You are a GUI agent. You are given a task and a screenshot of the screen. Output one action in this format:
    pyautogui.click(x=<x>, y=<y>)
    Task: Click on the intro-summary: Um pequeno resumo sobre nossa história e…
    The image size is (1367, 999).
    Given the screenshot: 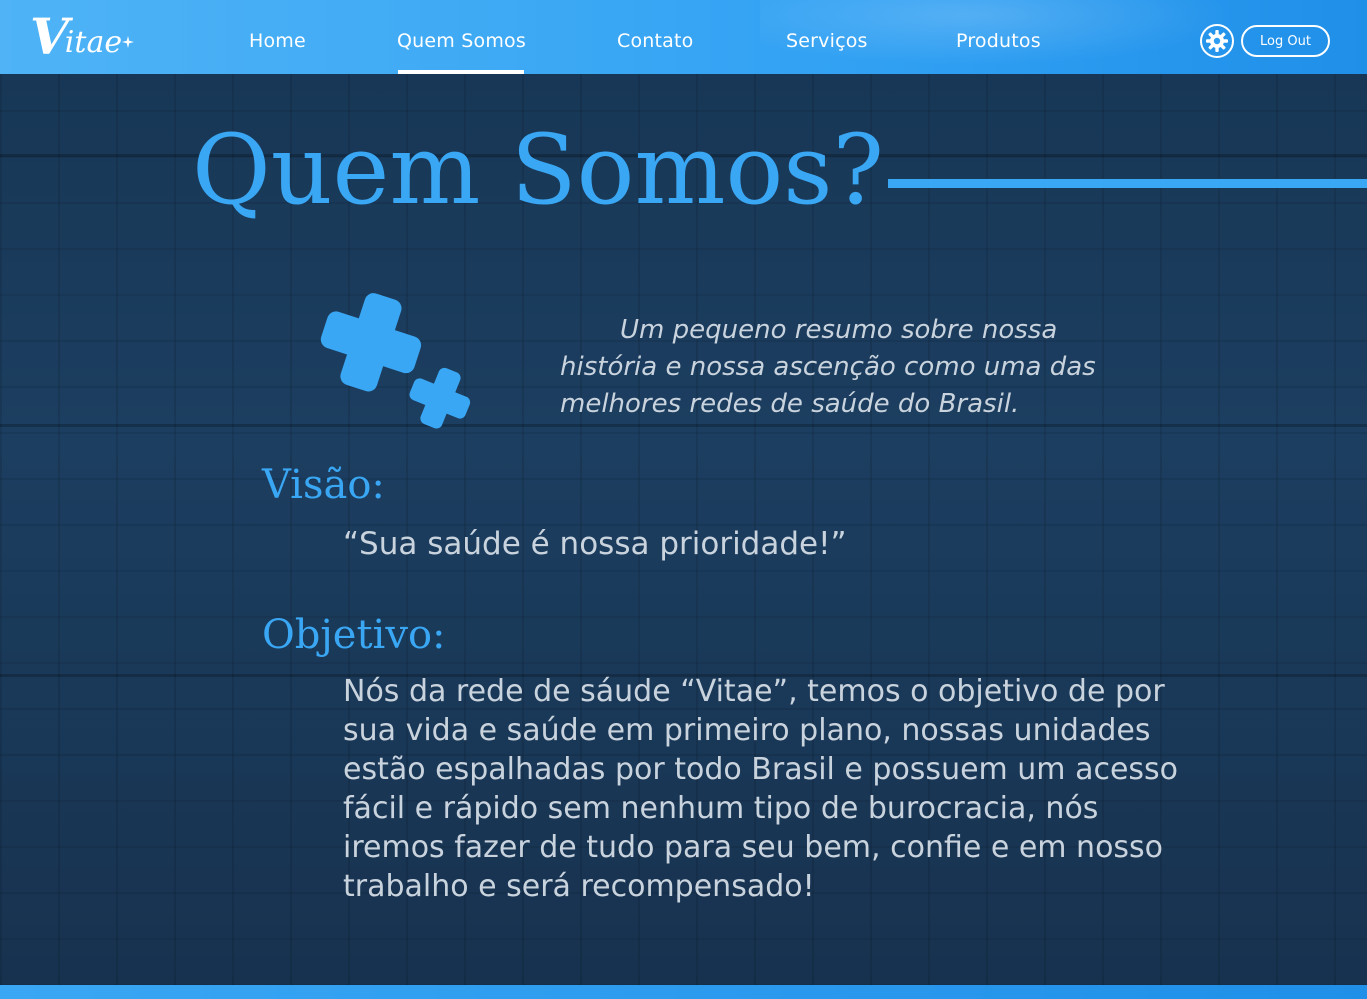 What is the action you would take?
    pyautogui.click(x=828, y=367)
    